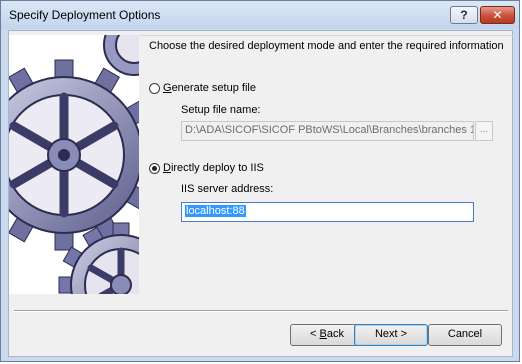  I want to click on title-bar: Specify Deployment Options ? ✕, so click(260, 15).